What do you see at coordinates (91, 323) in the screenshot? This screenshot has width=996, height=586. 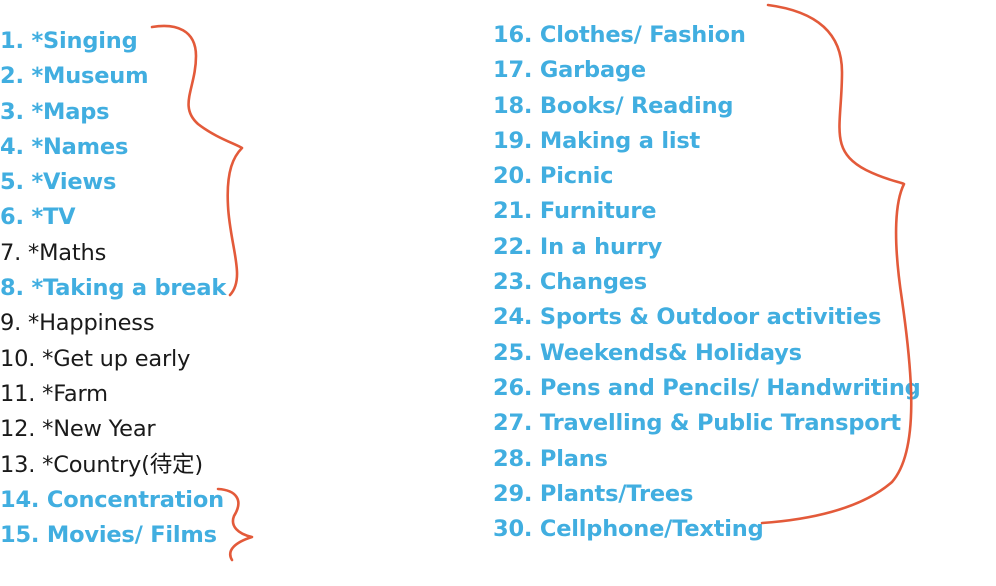 I see `topic-label: *Happiness` at bounding box center [91, 323].